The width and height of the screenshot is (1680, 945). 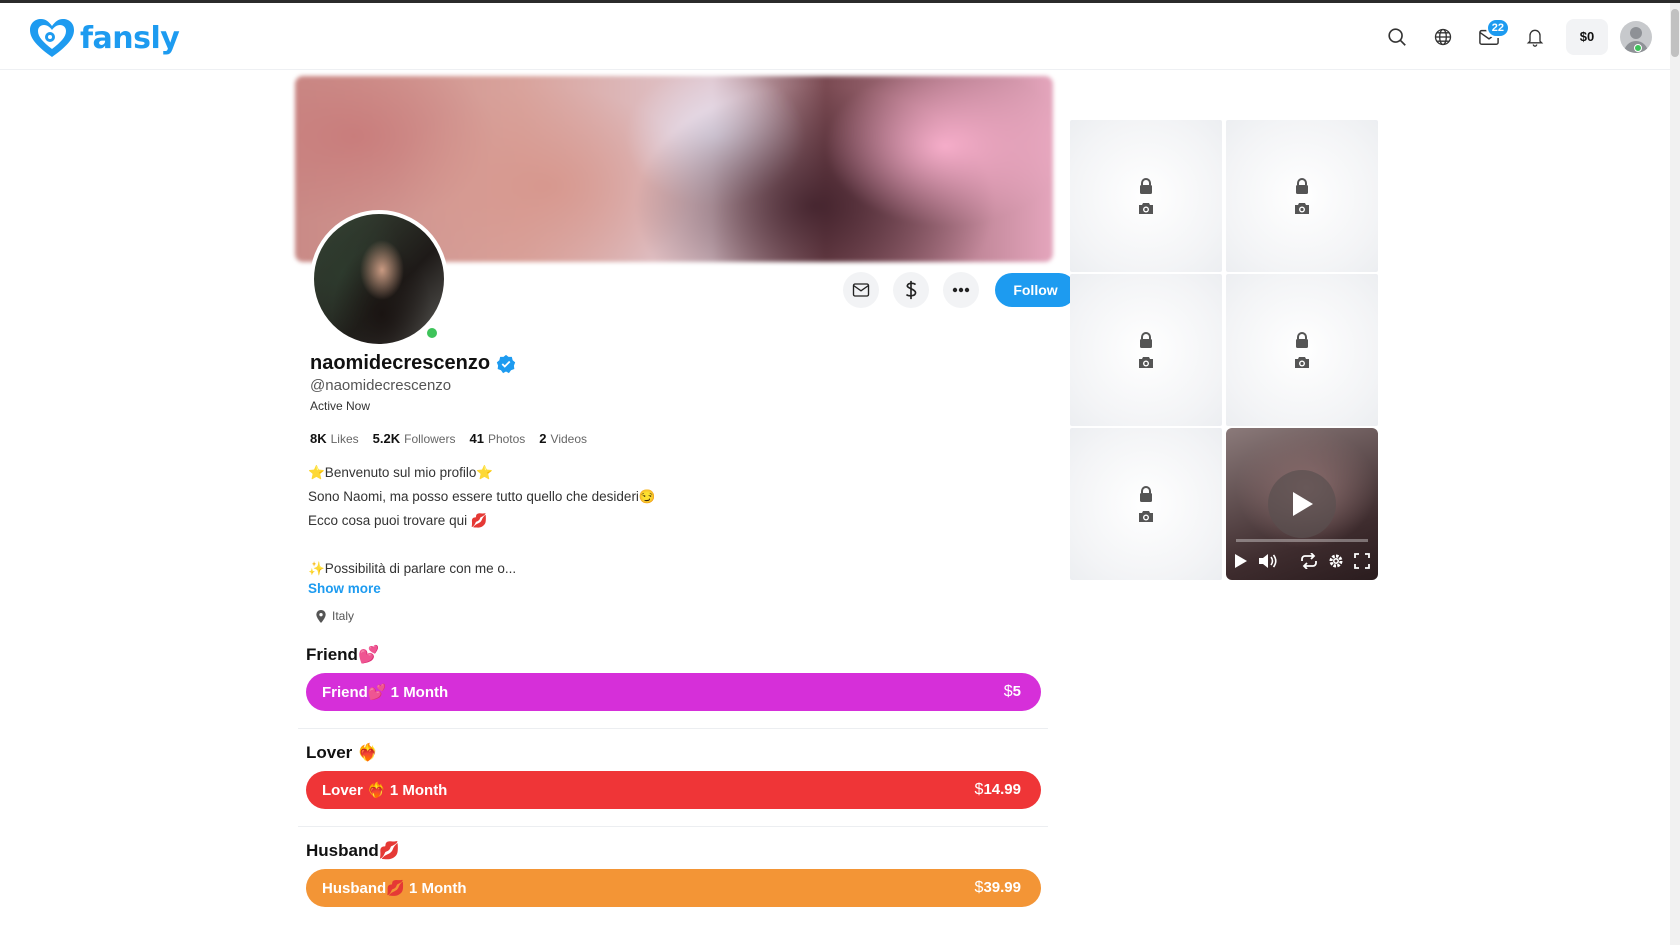 What do you see at coordinates (476, 438) in the screenshot?
I see `stat-value: 41` at bounding box center [476, 438].